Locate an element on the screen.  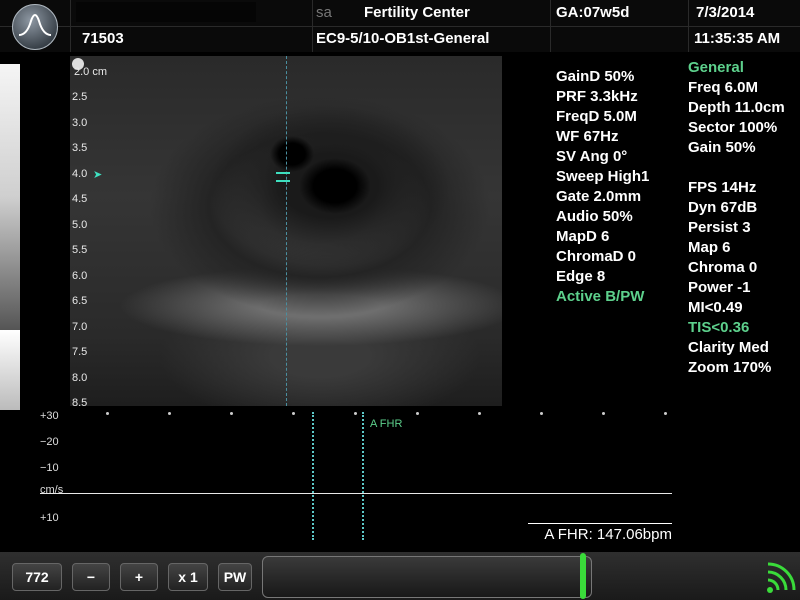
cine-scrollbar is located at coordinates (427, 577).